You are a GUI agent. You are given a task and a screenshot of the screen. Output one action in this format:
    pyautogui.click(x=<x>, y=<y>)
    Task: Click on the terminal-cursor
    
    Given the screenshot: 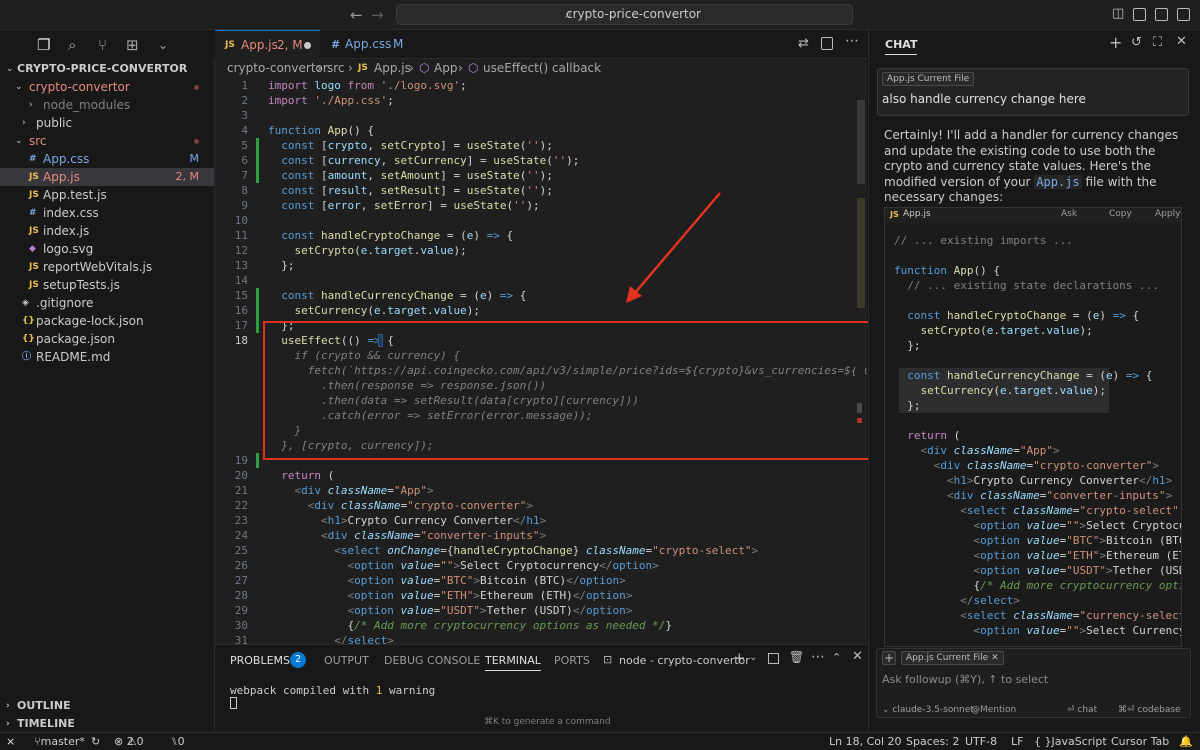 What is the action you would take?
    pyautogui.click(x=233, y=703)
    